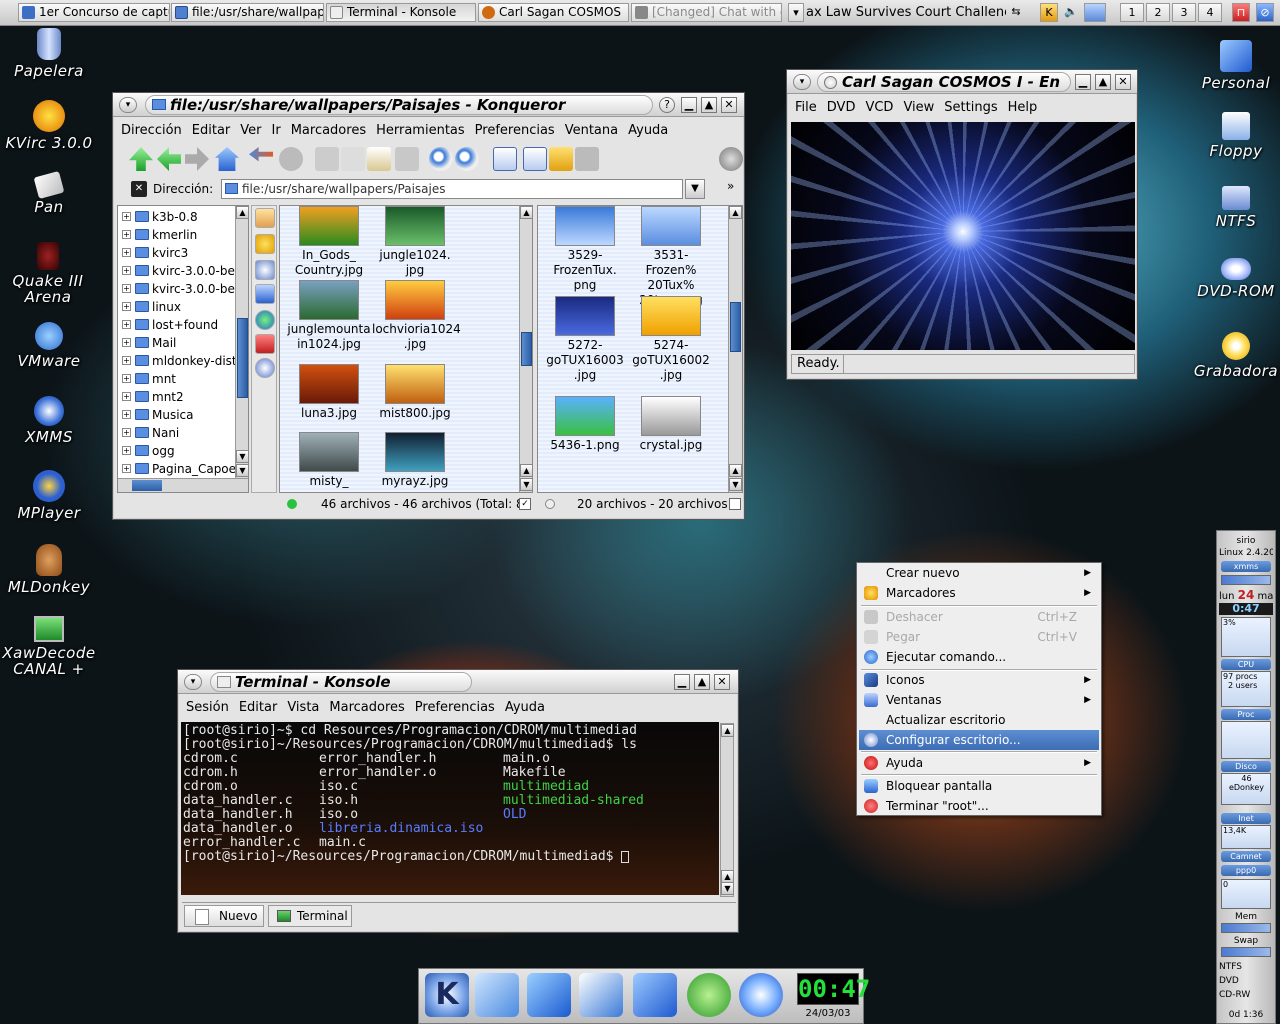 This screenshot has width=1280, height=1024. I want to click on file-item: myrayz.jpg, so click(415, 460).